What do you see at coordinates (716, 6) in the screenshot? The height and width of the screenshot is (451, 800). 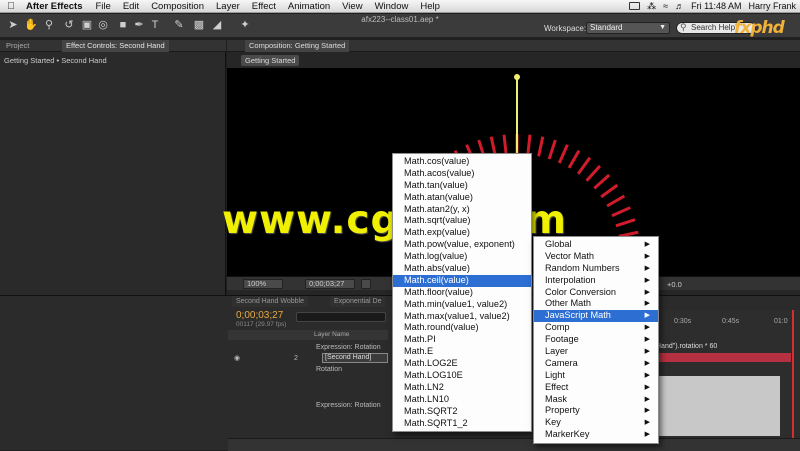 I see `clock: Fri 11:48 AM` at bounding box center [716, 6].